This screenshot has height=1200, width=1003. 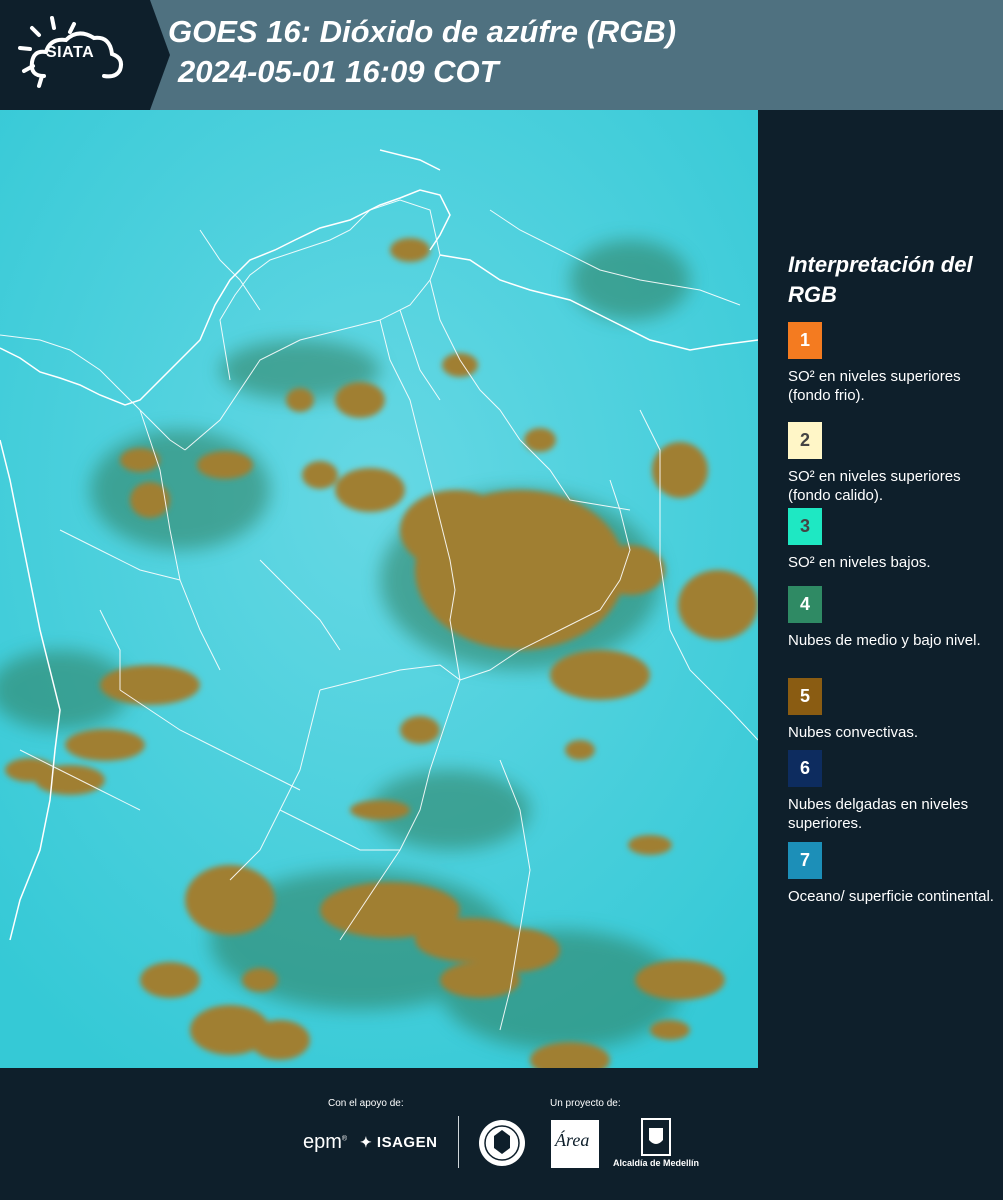 What do you see at coordinates (805, 696) in the screenshot?
I see `legend-swatch: 5` at bounding box center [805, 696].